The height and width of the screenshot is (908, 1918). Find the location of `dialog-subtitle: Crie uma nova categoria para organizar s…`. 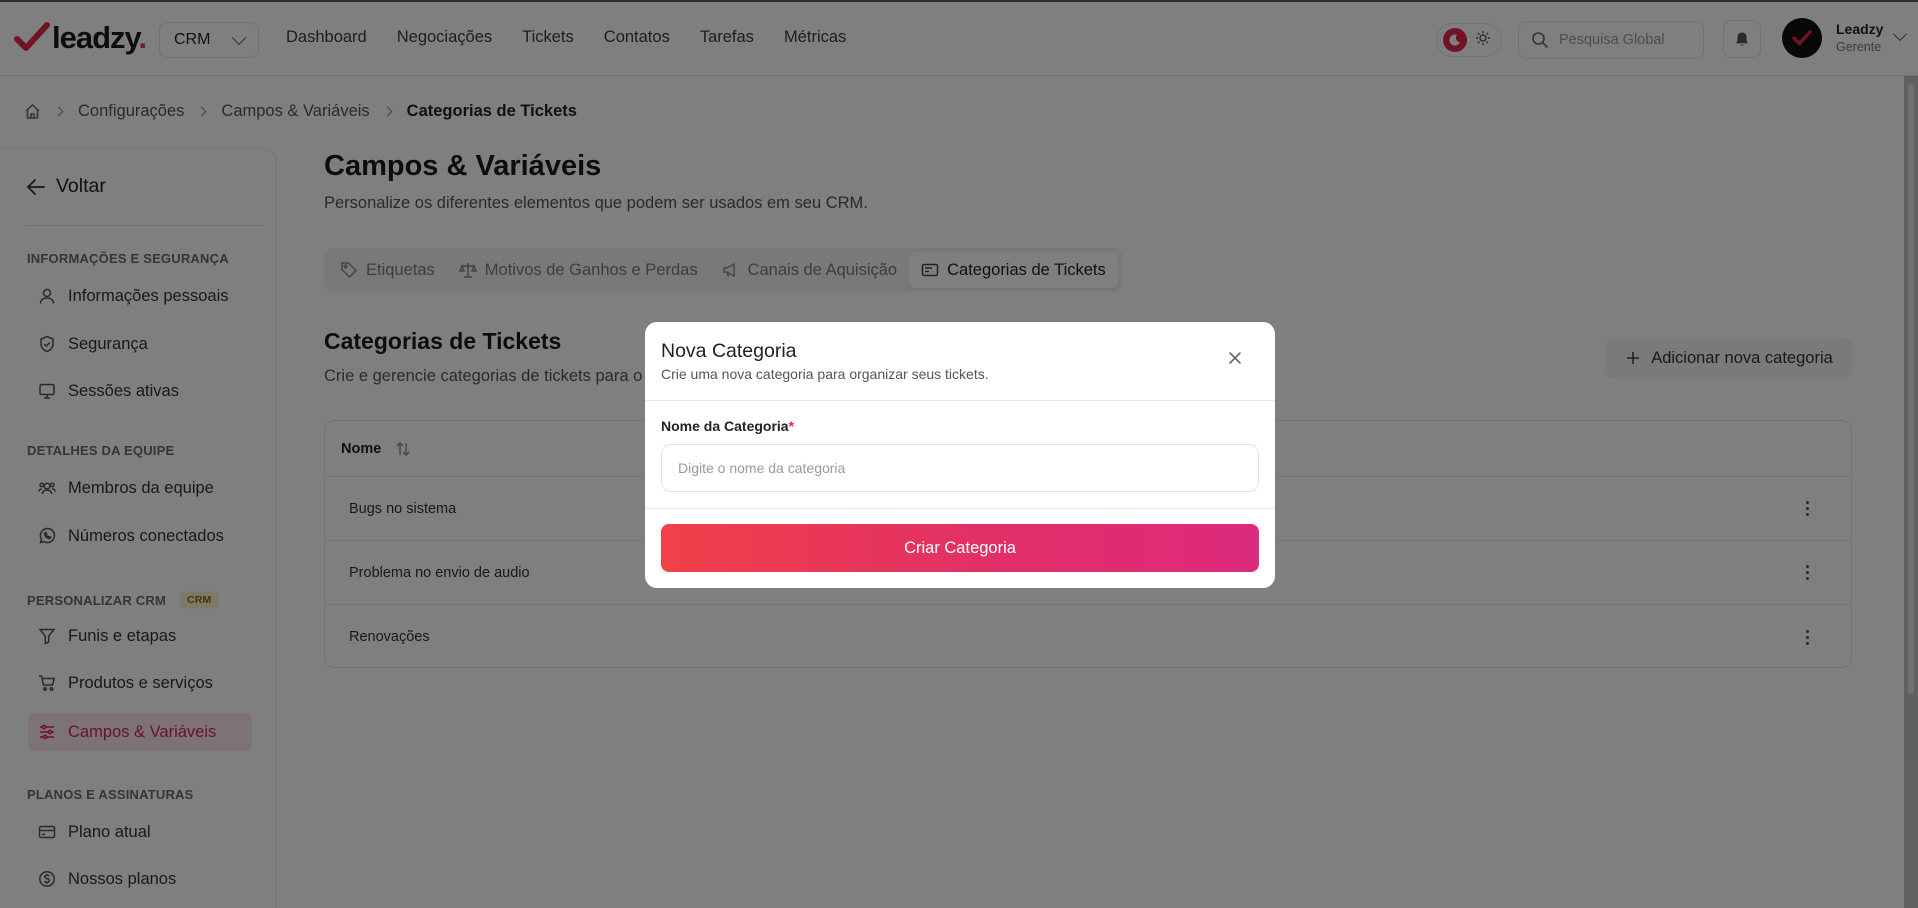

dialog-subtitle: Crie uma nova categoria para organizar s… is located at coordinates (825, 374).